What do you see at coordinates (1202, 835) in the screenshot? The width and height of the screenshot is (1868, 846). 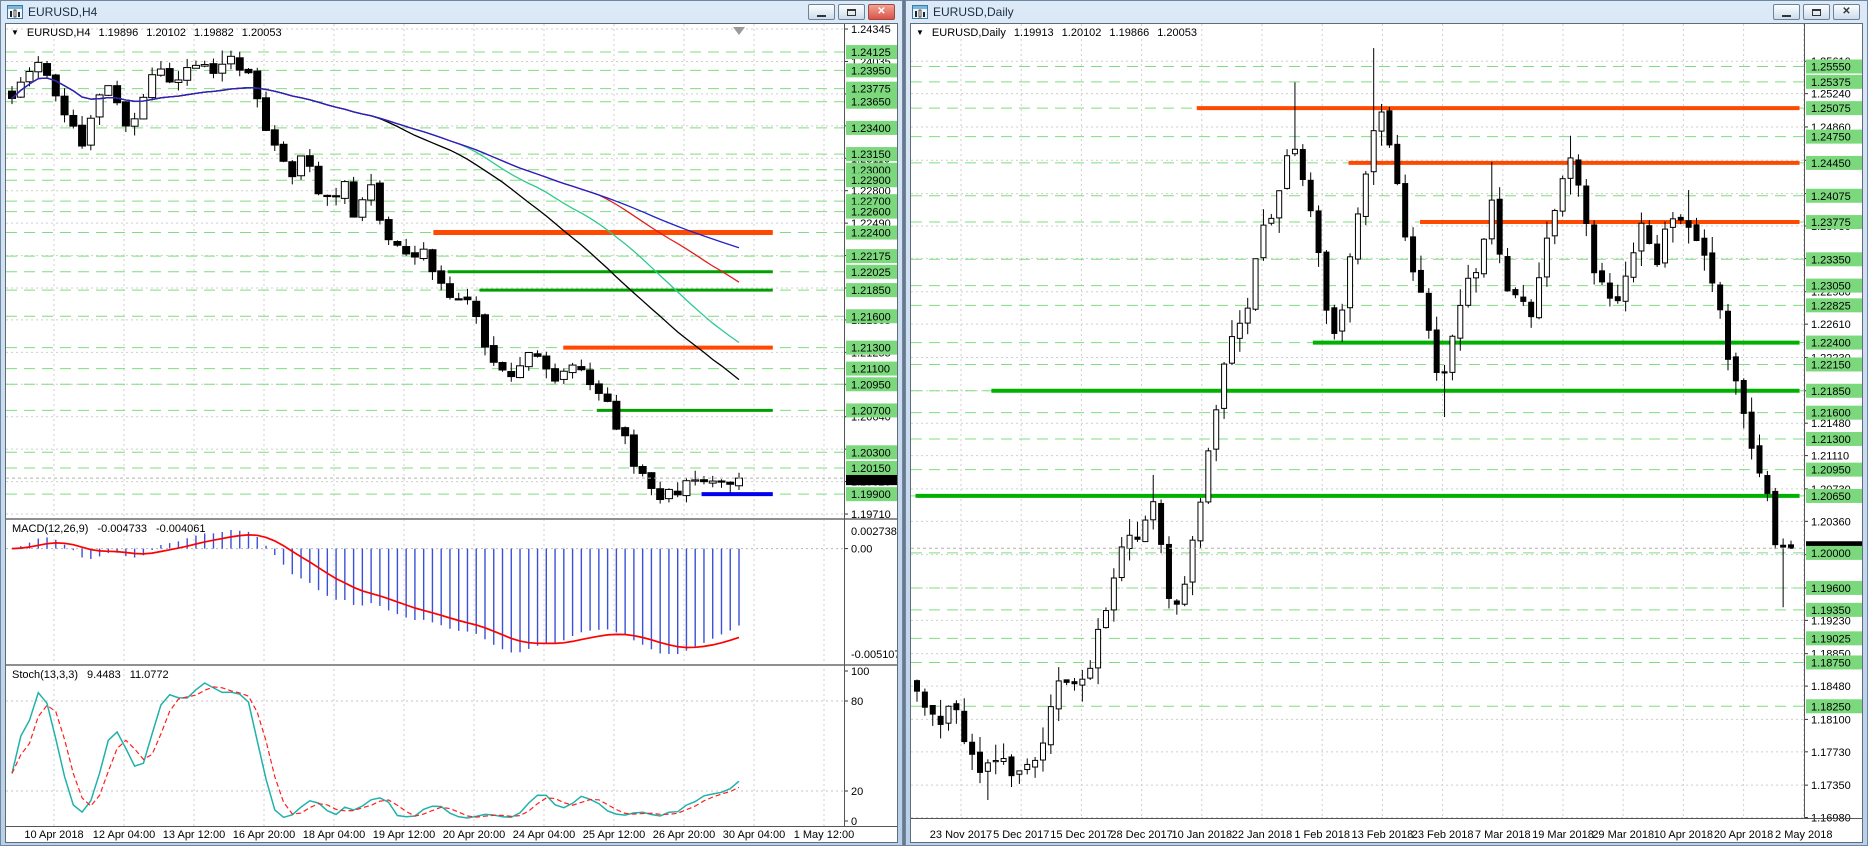 I see `svg-text: 10 Jan 2018` at bounding box center [1202, 835].